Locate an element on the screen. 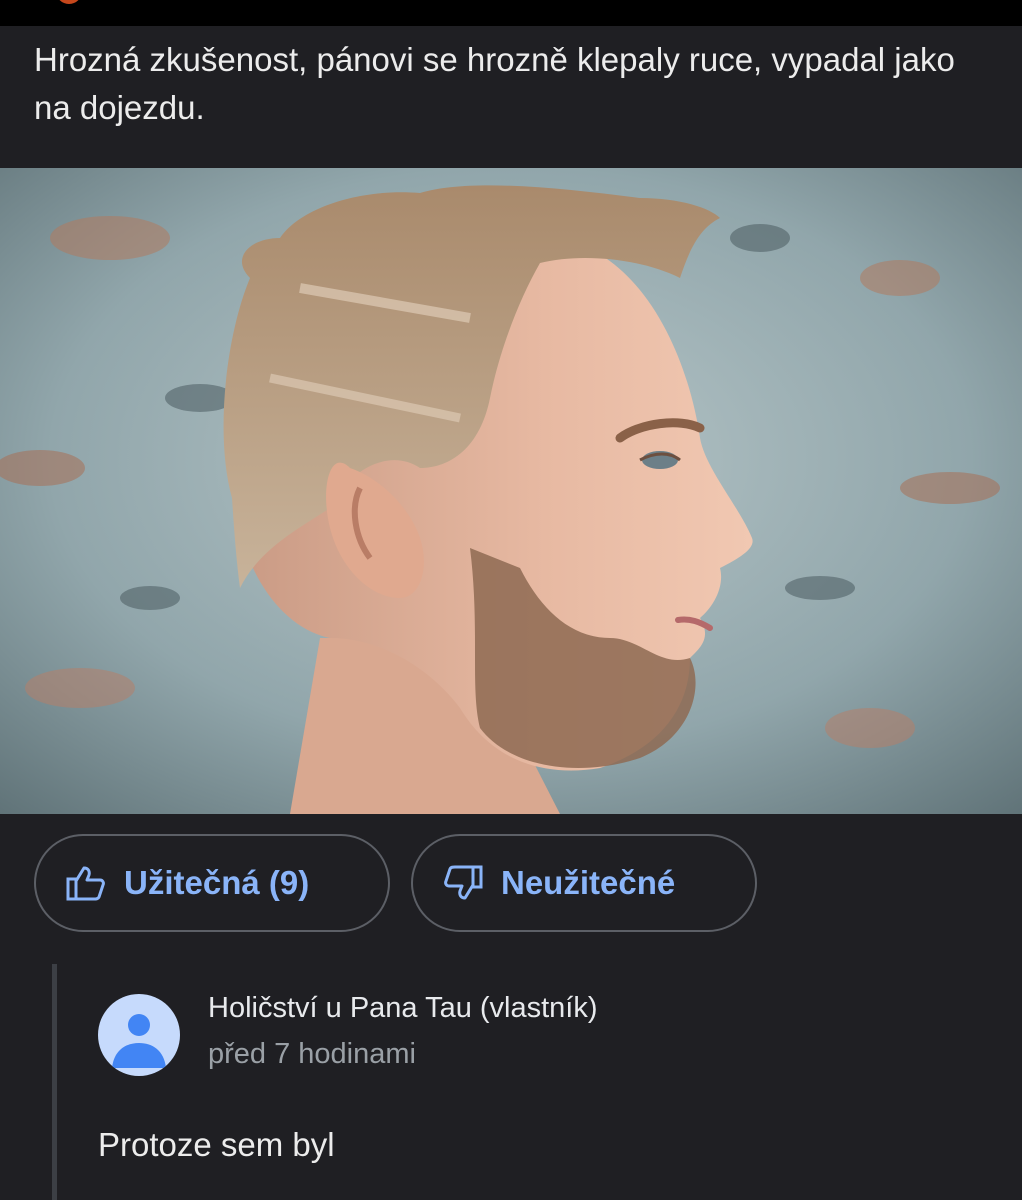 This screenshot has height=1200, width=1022. helpful-button: Užitečná (9) is located at coordinates (212, 883).